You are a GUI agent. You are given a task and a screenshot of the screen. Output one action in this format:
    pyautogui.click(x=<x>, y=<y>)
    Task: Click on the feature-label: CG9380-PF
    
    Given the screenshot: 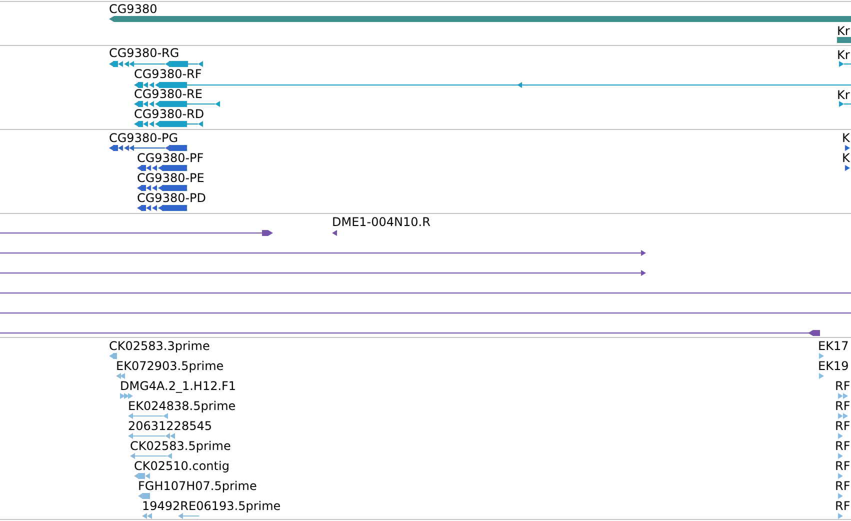 What is the action you would take?
    pyautogui.click(x=170, y=158)
    